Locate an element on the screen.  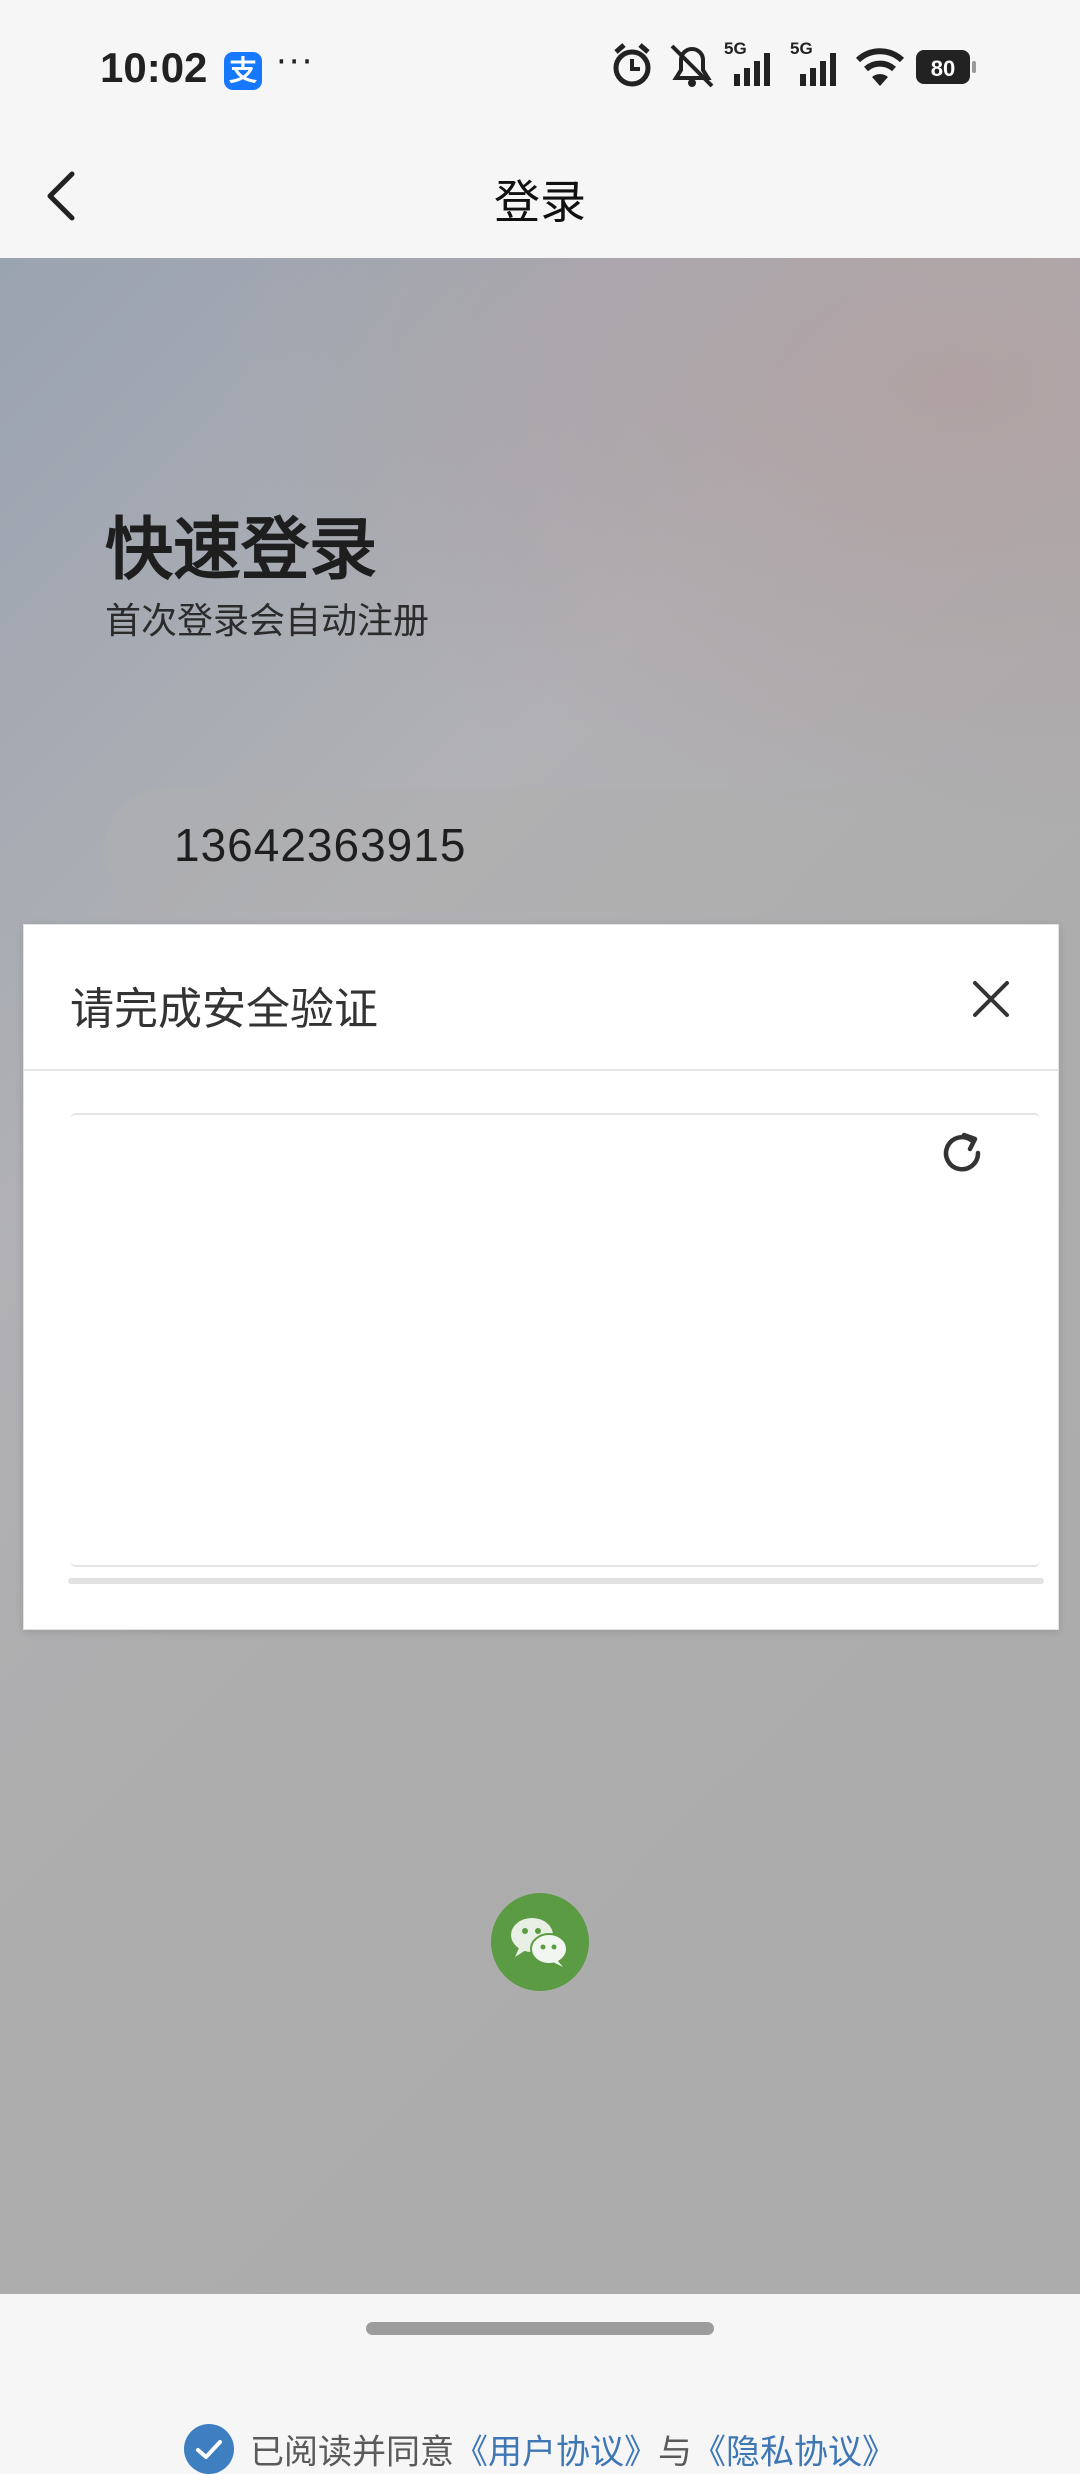
battery-icon: 80 is located at coordinates (946, 67).